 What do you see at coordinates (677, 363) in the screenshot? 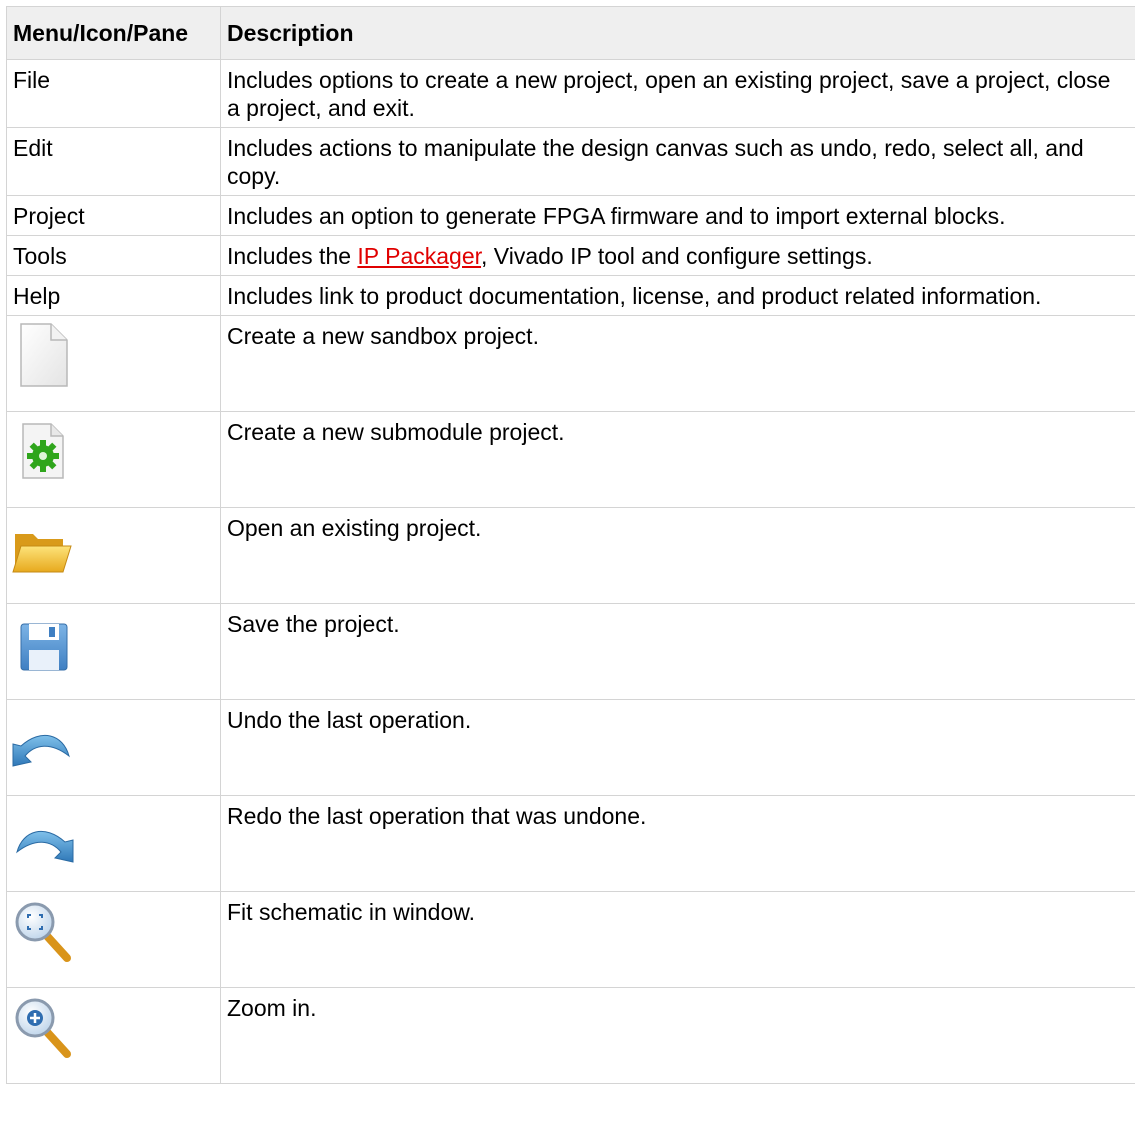
I see `icon-description: Create a new sandbox project.` at bounding box center [677, 363].